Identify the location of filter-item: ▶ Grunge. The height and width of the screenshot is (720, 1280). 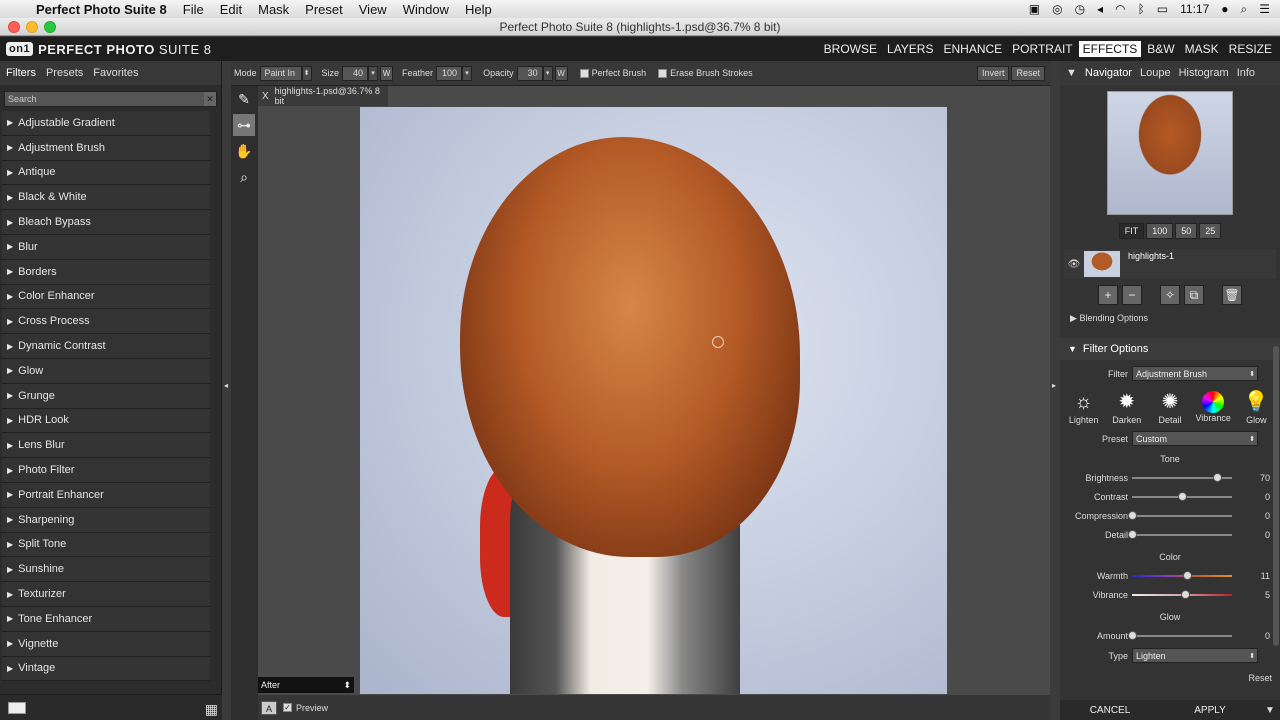
(106, 396).